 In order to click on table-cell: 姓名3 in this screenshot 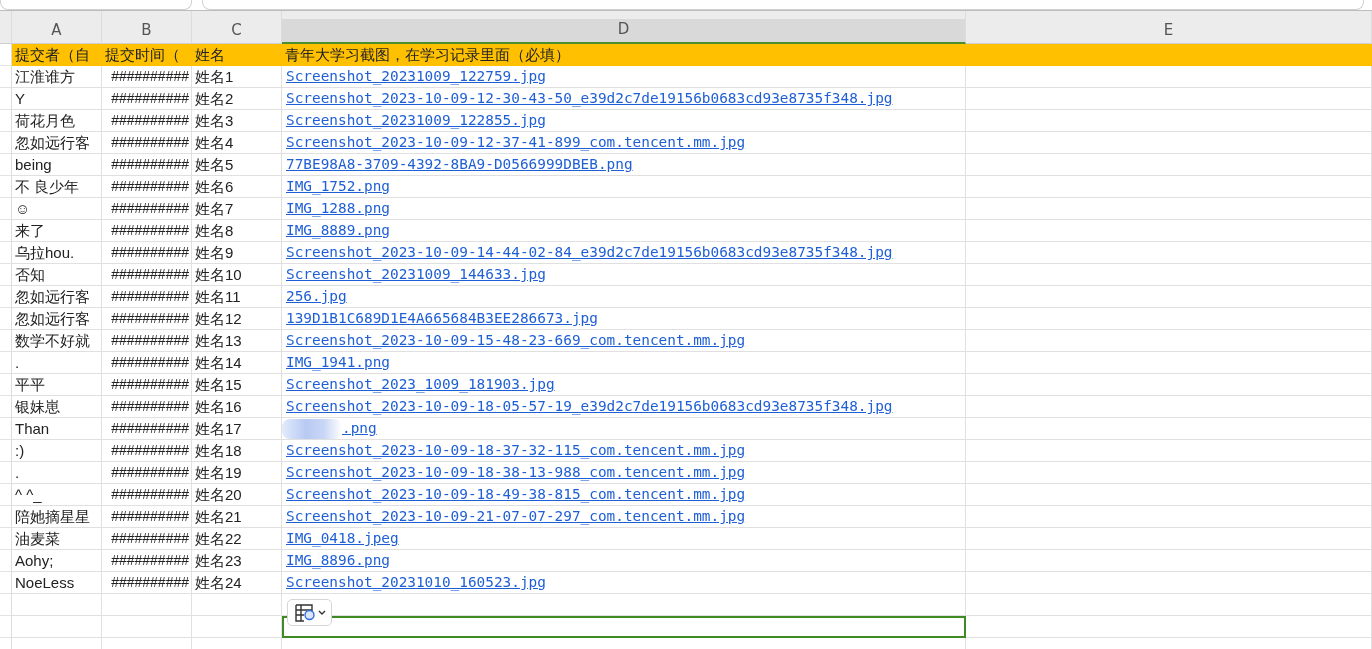, I will do `click(237, 121)`.